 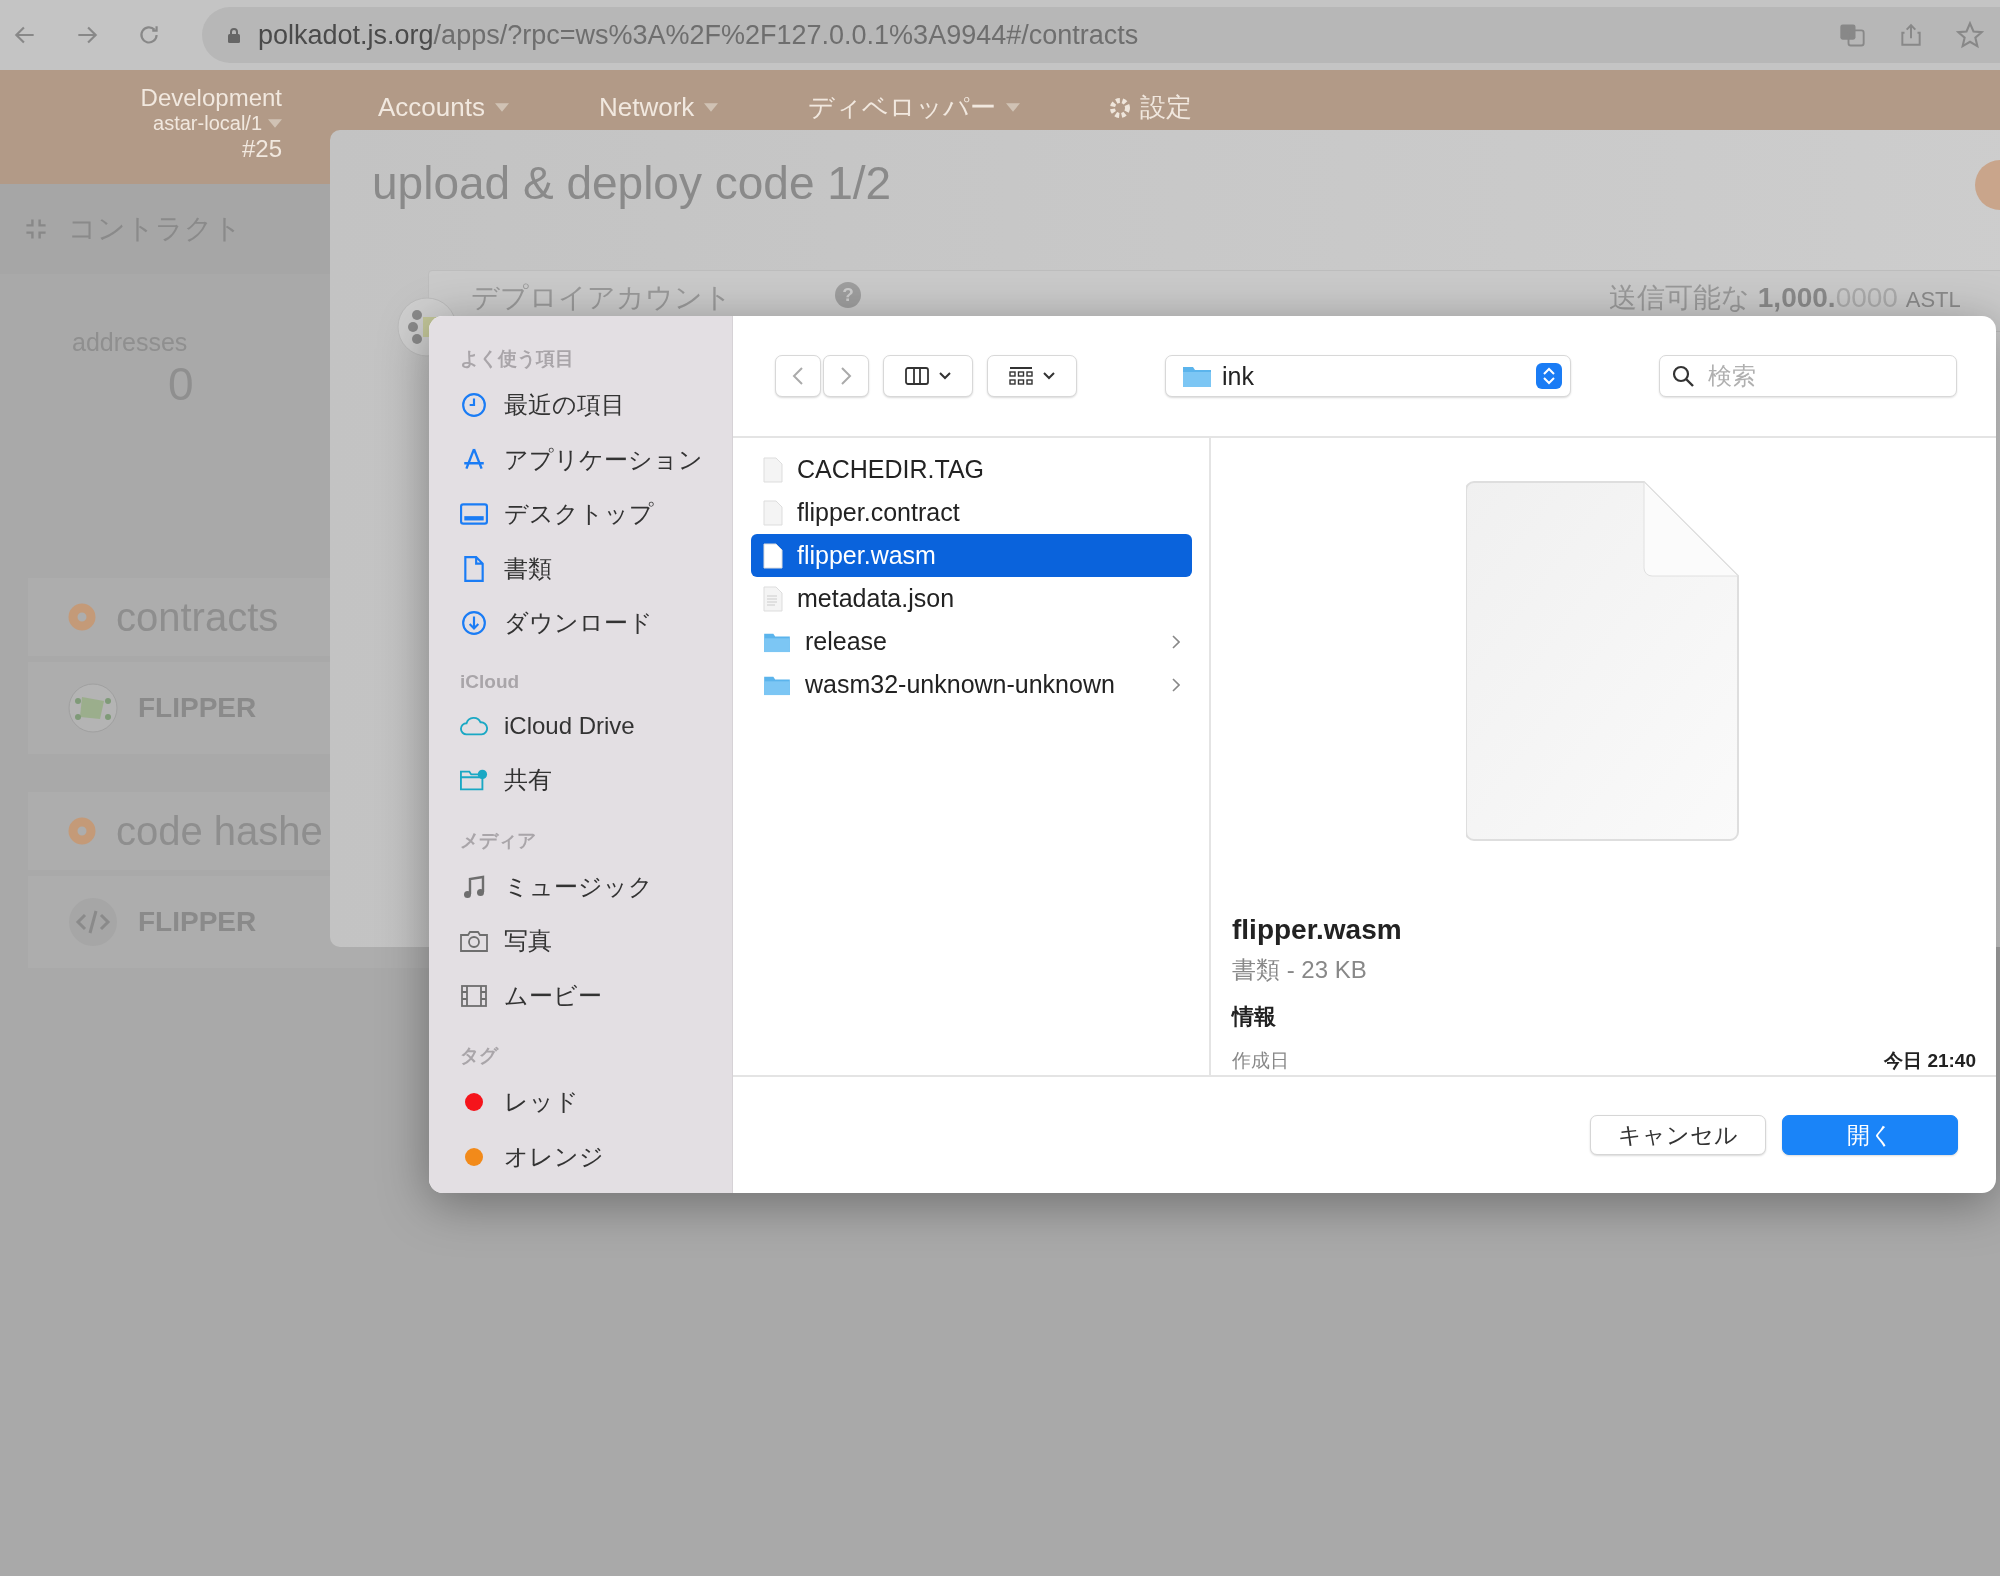 What do you see at coordinates (1260, 1061) in the screenshot?
I see `created-label: 作成日` at bounding box center [1260, 1061].